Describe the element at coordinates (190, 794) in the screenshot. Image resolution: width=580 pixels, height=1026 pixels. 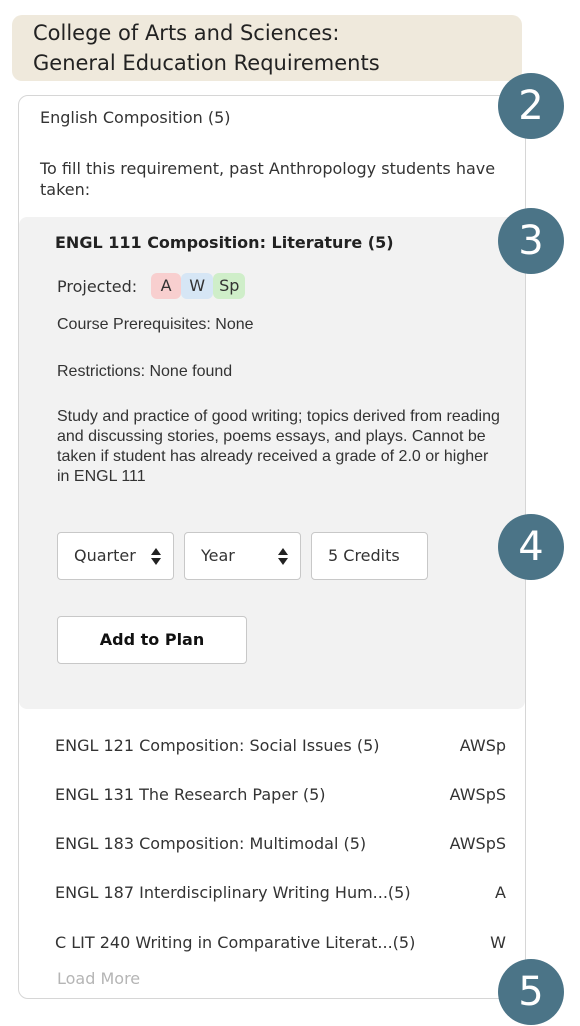
I see `course-name: ENGL 131 The Research Paper (5)` at that location.